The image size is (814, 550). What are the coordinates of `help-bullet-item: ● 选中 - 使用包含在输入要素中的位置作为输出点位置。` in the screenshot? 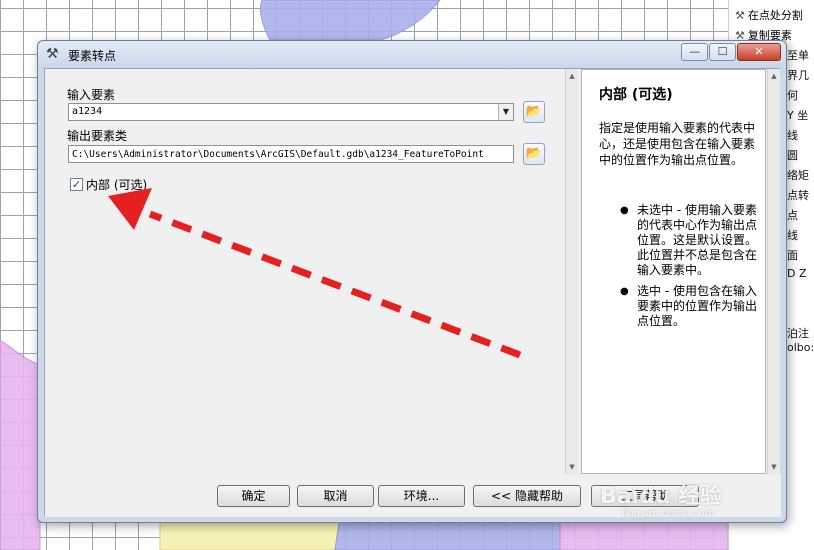 It's located at (689, 306).